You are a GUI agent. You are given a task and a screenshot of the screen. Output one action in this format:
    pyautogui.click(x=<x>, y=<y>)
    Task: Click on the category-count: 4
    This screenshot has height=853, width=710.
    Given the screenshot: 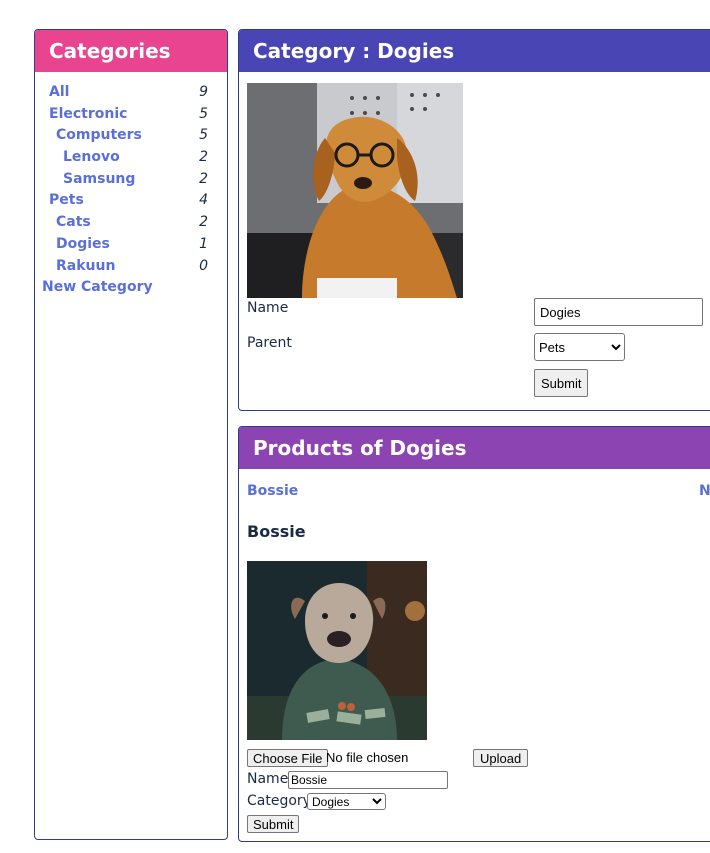 What is the action you would take?
    pyautogui.click(x=203, y=200)
    